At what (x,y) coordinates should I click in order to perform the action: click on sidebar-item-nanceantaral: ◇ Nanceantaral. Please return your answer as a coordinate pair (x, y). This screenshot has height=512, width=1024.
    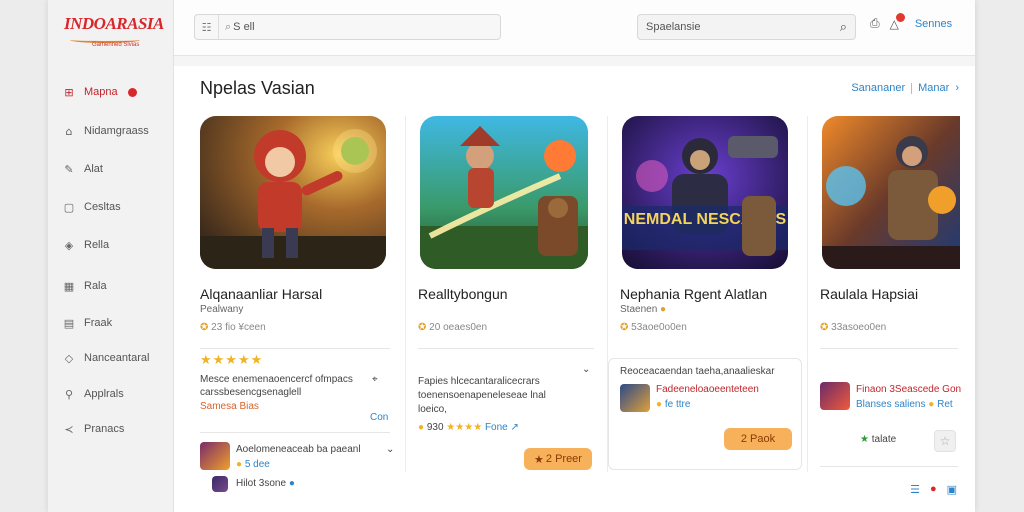
    Looking at the image, I should click on (106, 358).